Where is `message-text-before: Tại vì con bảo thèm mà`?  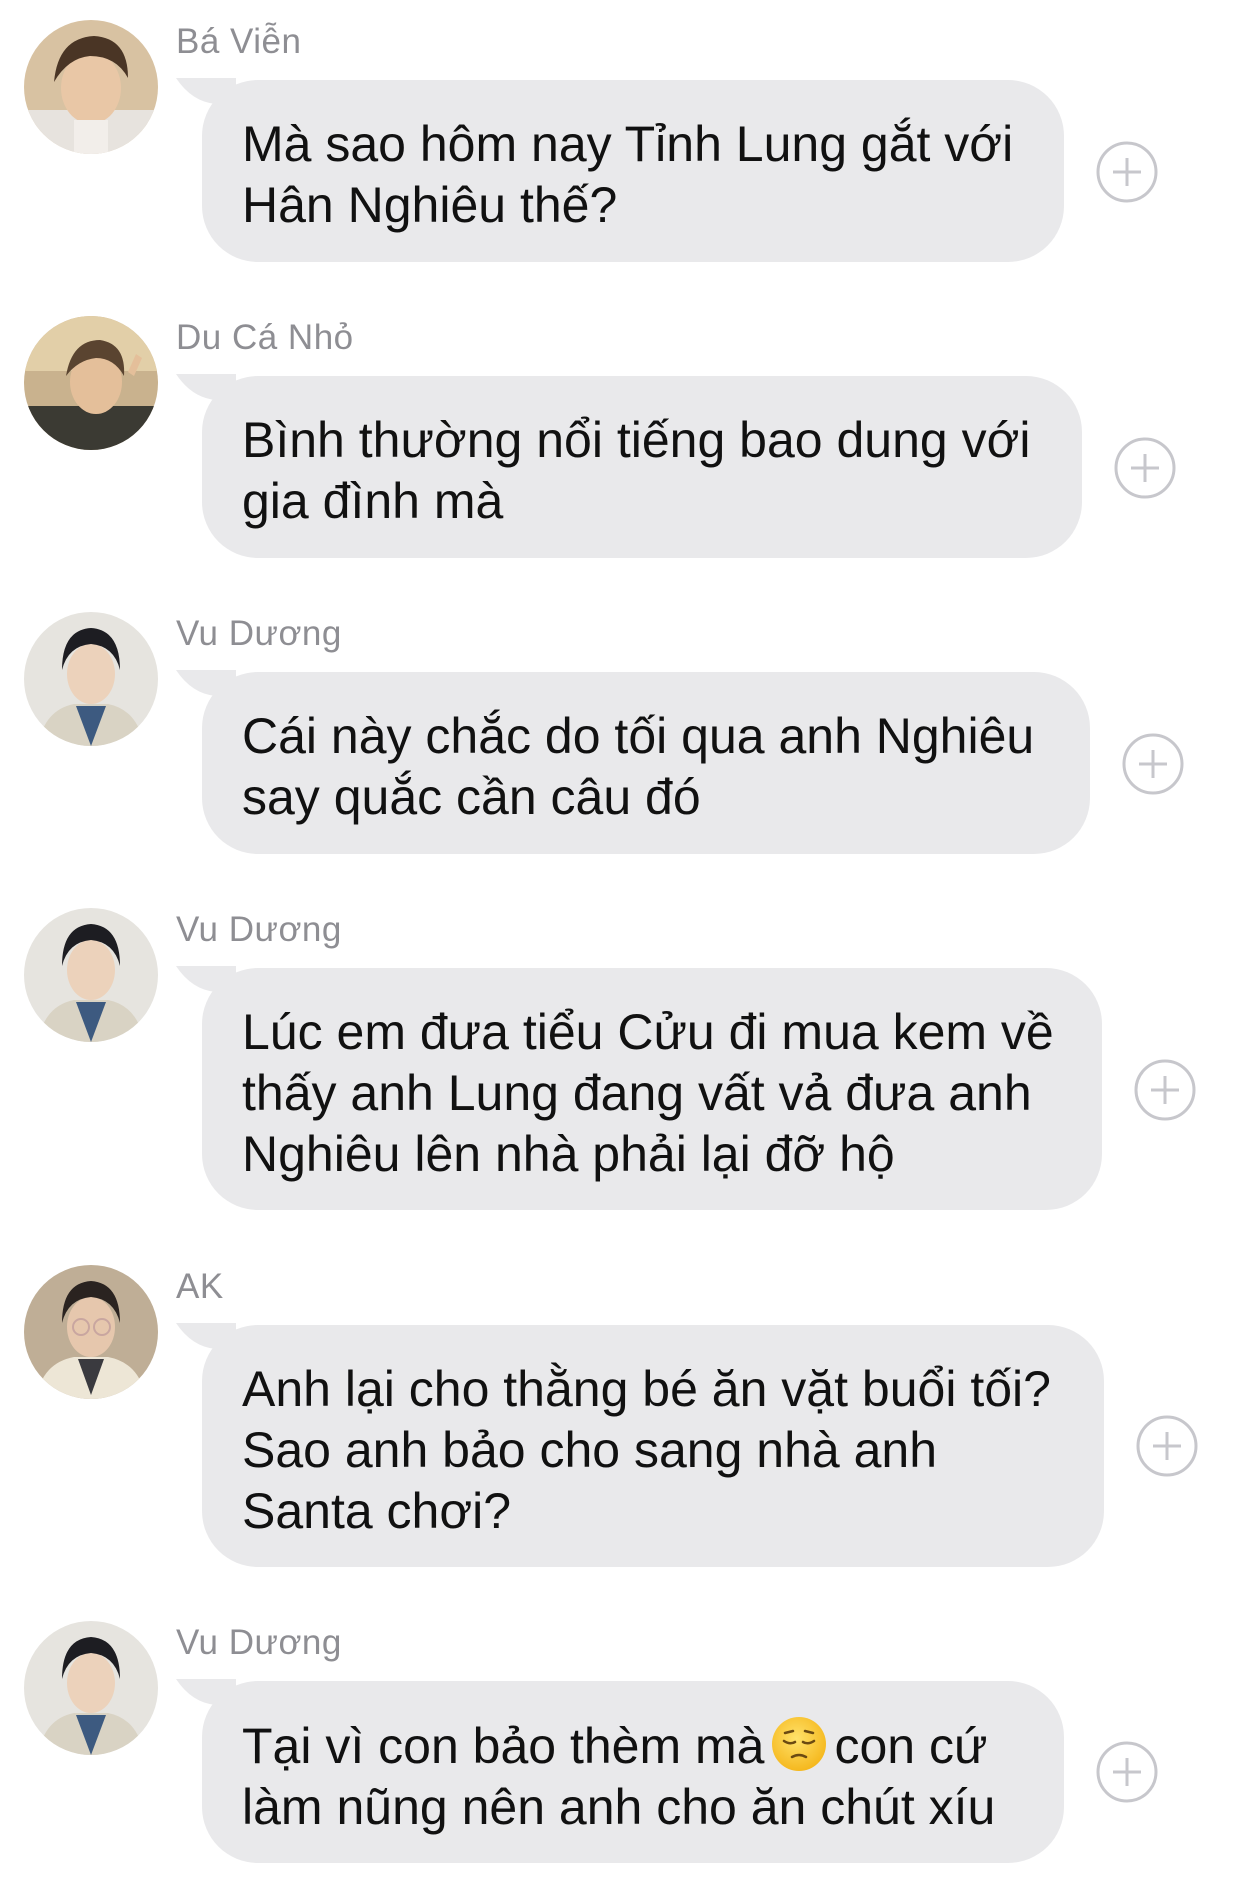 message-text-before: Tại vì con bảo thèm mà is located at coordinates (503, 1746).